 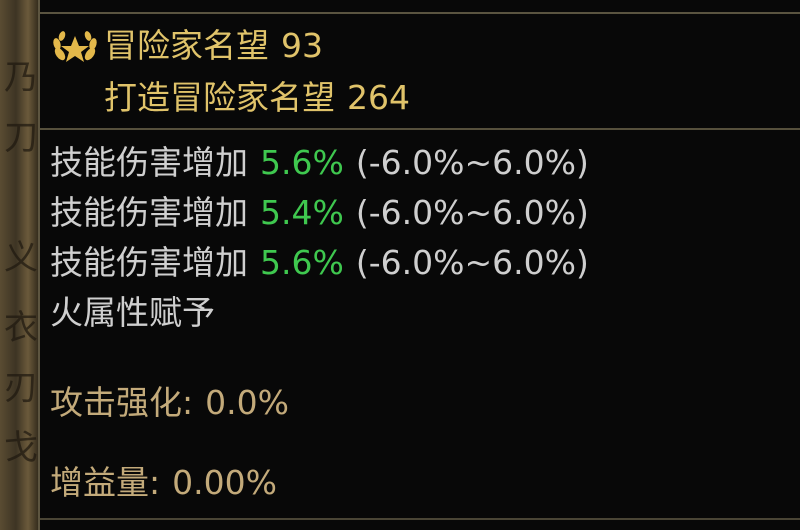 What do you see at coordinates (21, 258) in the screenshot?
I see `background-glyph: 义` at bounding box center [21, 258].